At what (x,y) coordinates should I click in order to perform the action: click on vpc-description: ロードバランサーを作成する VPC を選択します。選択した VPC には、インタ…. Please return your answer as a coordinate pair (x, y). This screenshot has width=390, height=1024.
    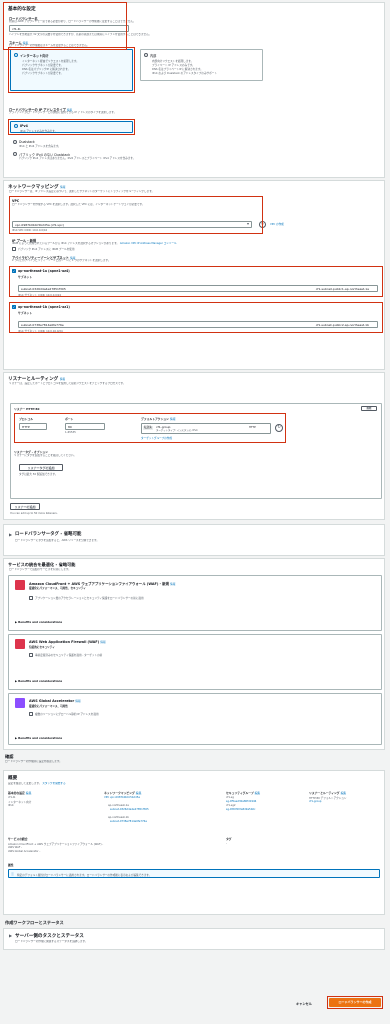
    Looking at the image, I should click on (78, 204).